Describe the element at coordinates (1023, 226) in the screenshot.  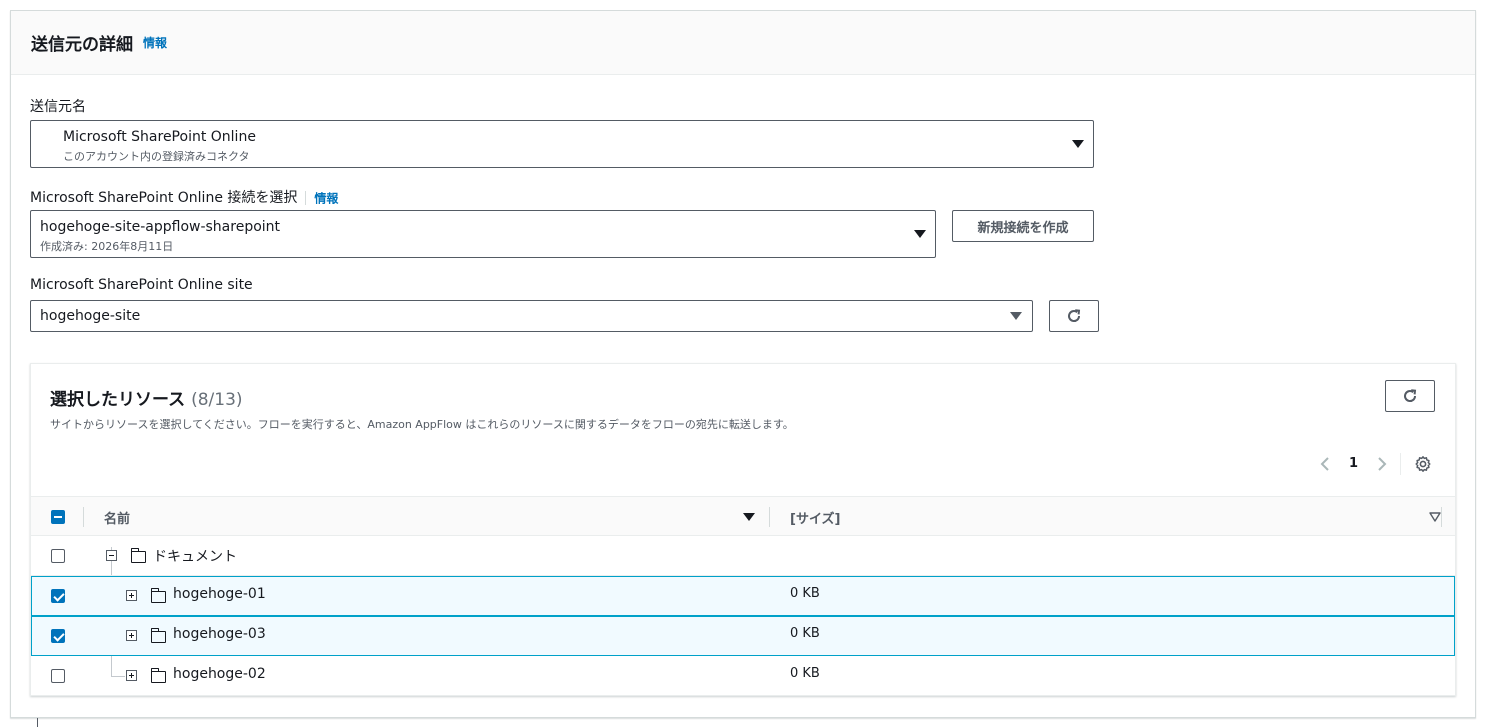
I see `create-connection-button: 新規接続を作成` at that location.